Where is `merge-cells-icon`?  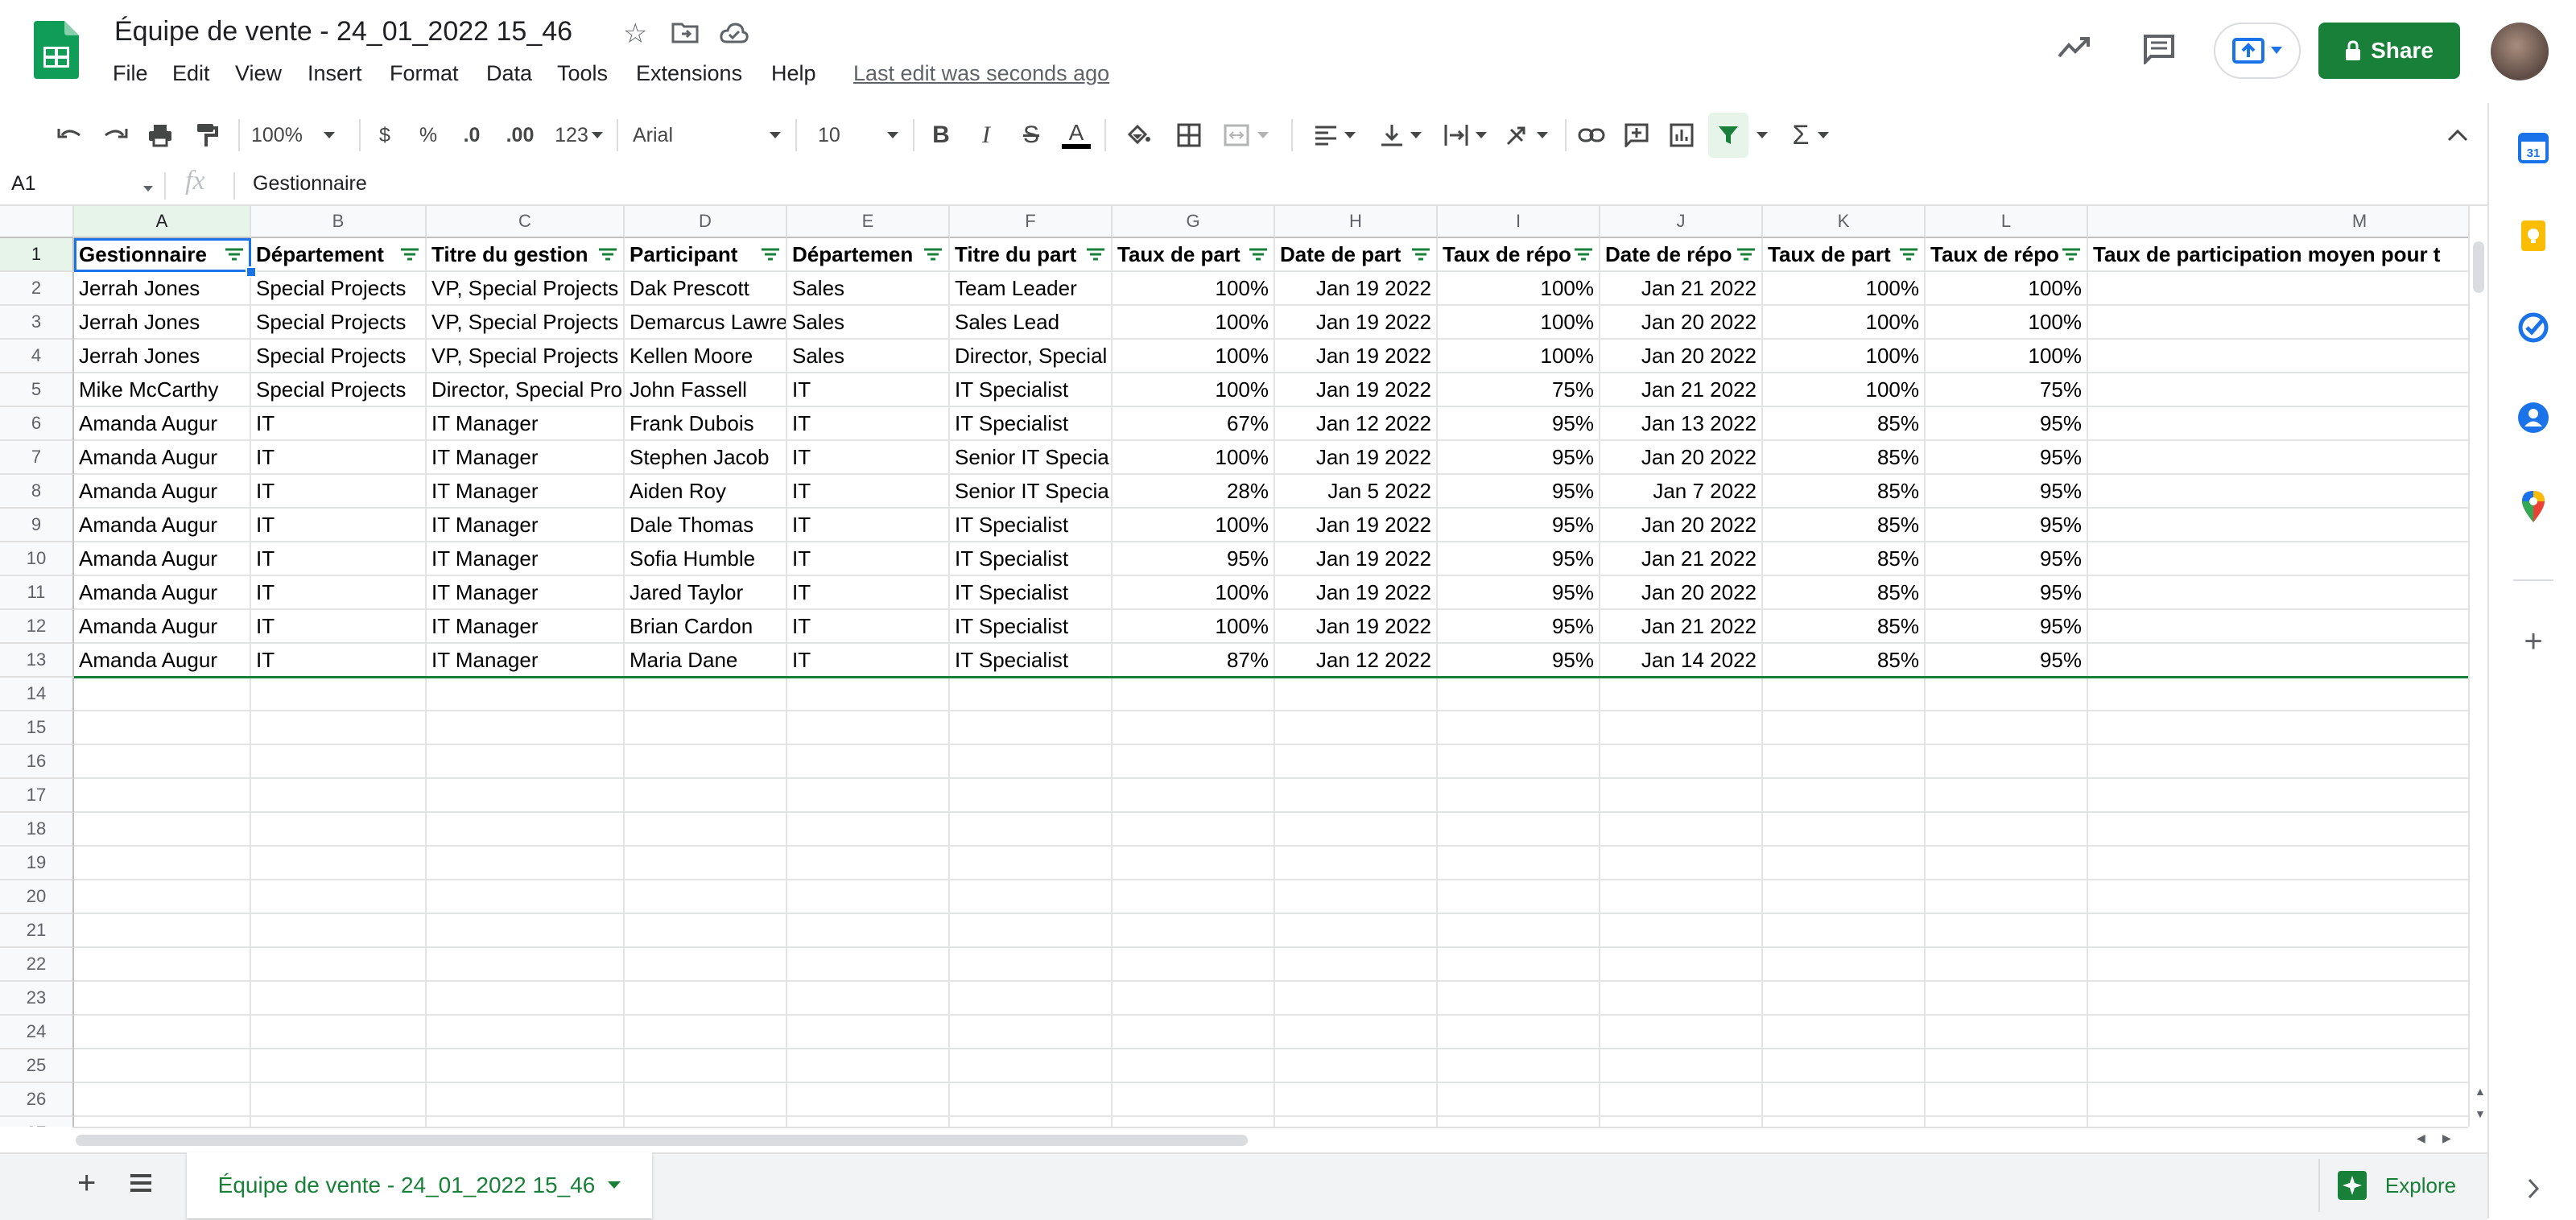 merge-cells-icon is located at coordinates (1246, 135).